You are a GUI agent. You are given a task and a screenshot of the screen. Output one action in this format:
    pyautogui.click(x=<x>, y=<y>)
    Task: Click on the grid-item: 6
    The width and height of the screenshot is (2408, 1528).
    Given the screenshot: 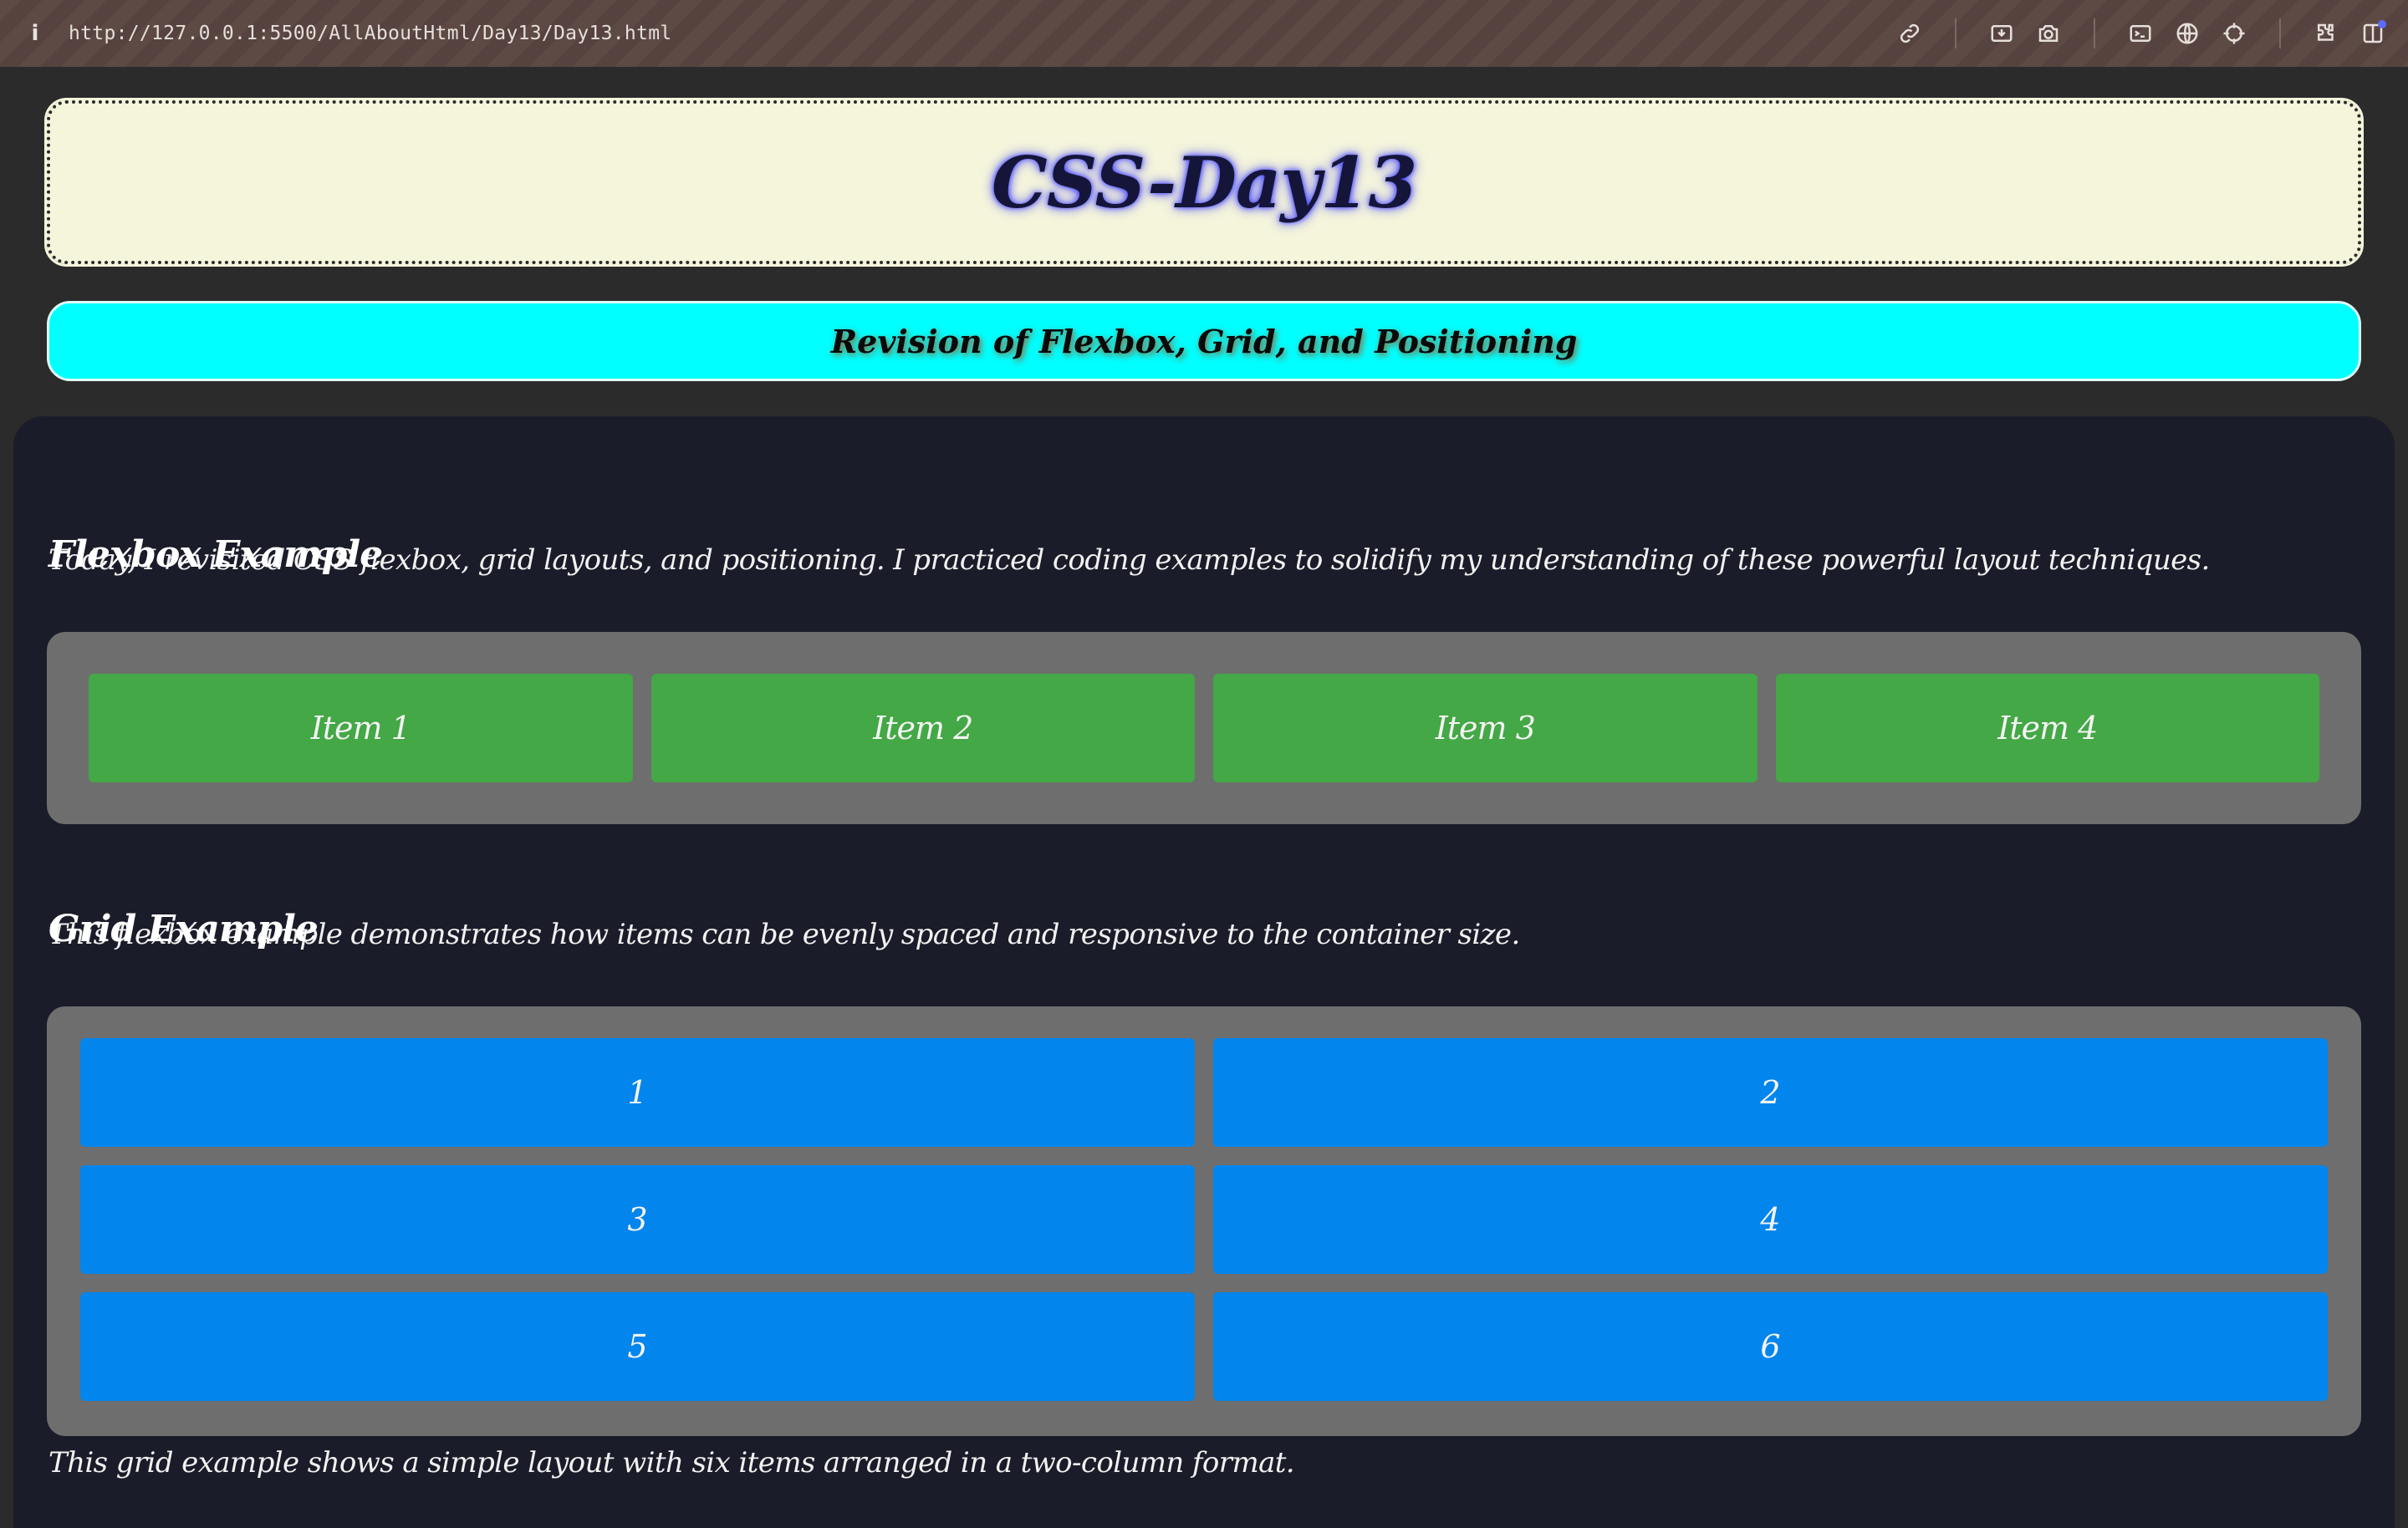 What is the action you would take?
    pyautogui.click(x=1771, y=1346)
    